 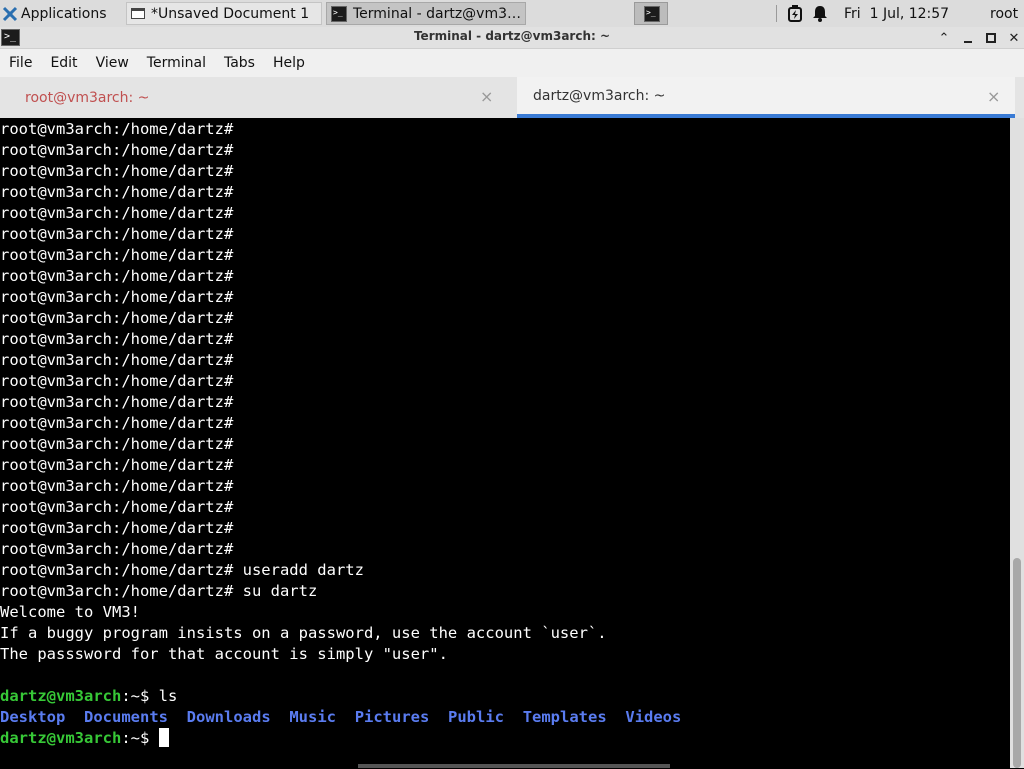 I want to click on applications-label: Applications, so click(x=64, y=13).